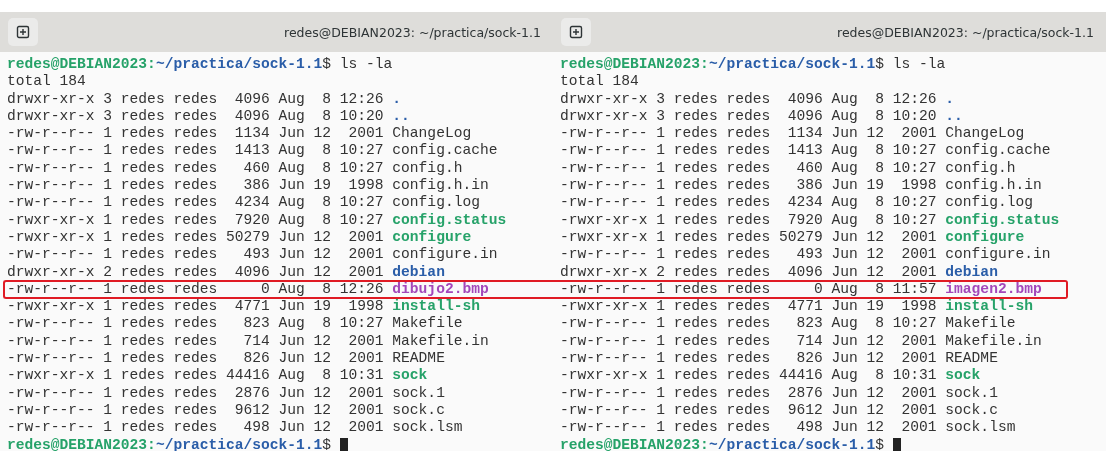  I want to click on file-details: -rw-r--r-- 1 redes redes 0 Aug 8 12:26, so click(195, 289).